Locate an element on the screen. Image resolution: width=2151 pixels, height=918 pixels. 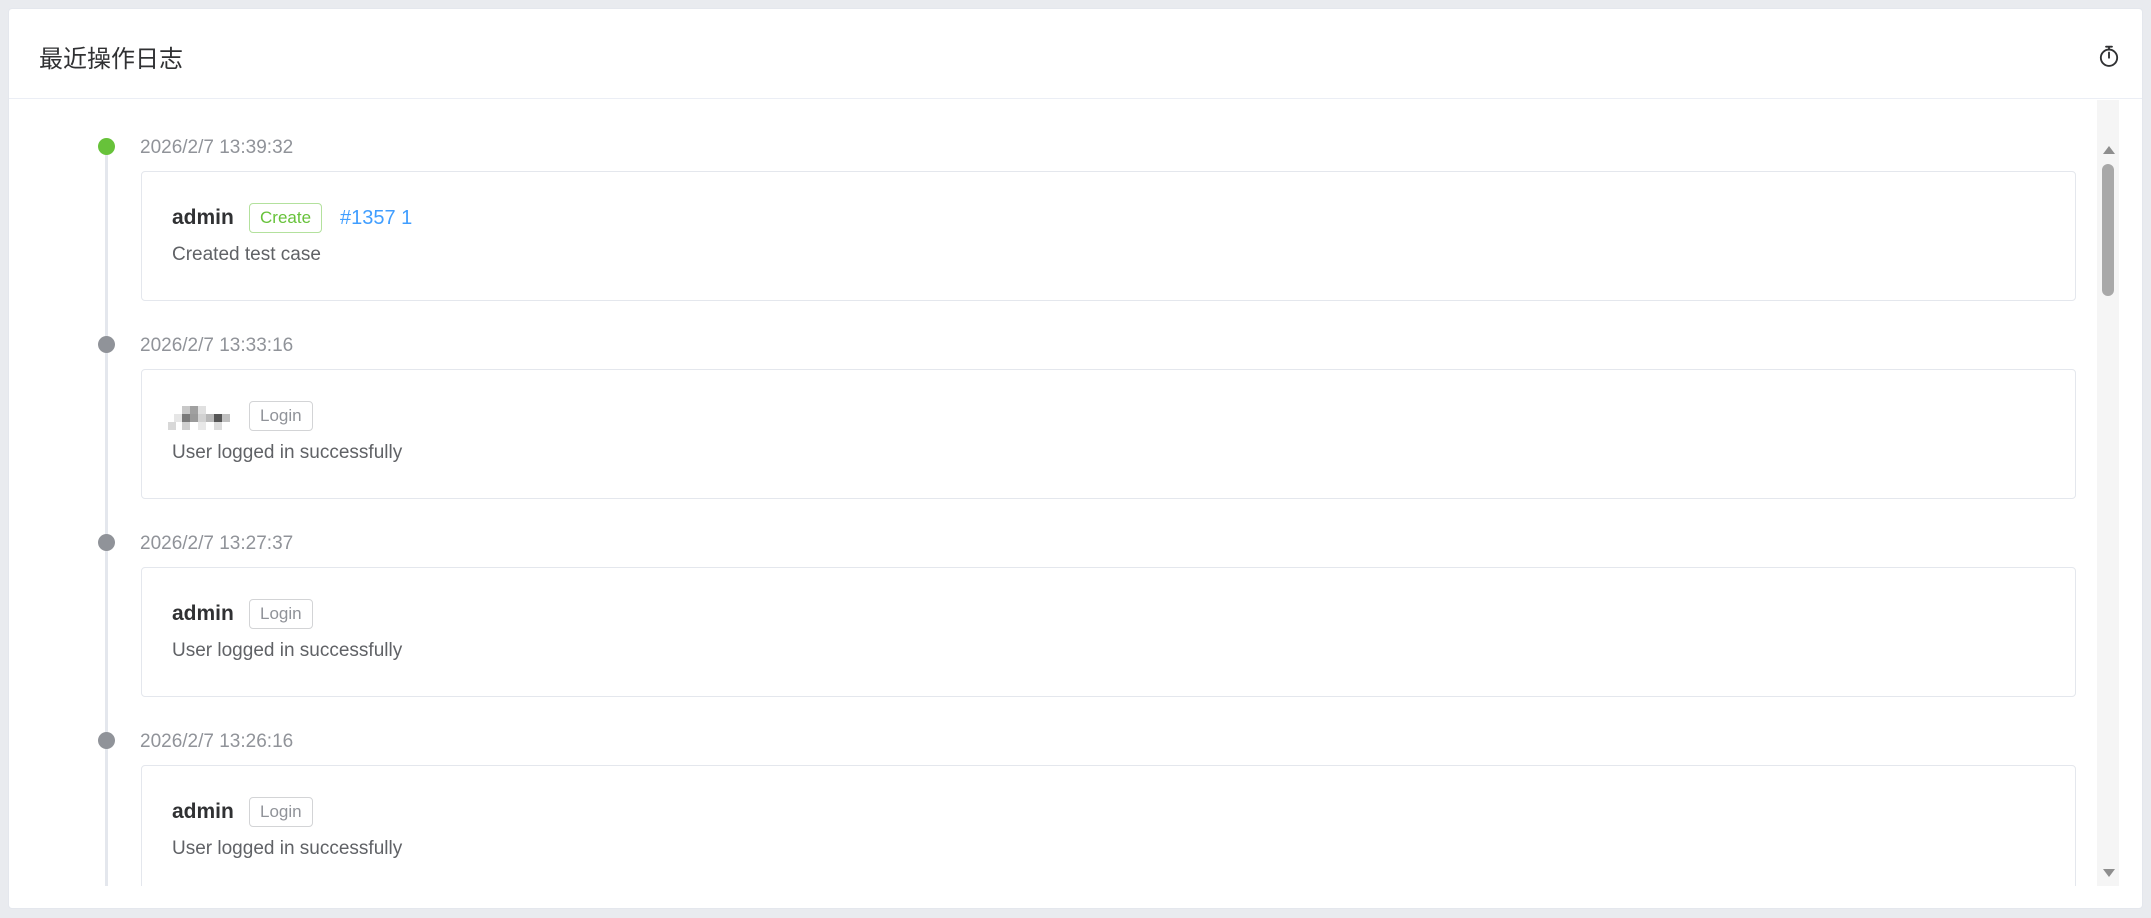
card-header: 最近操作日志 is located at coordinates (1075, 54).